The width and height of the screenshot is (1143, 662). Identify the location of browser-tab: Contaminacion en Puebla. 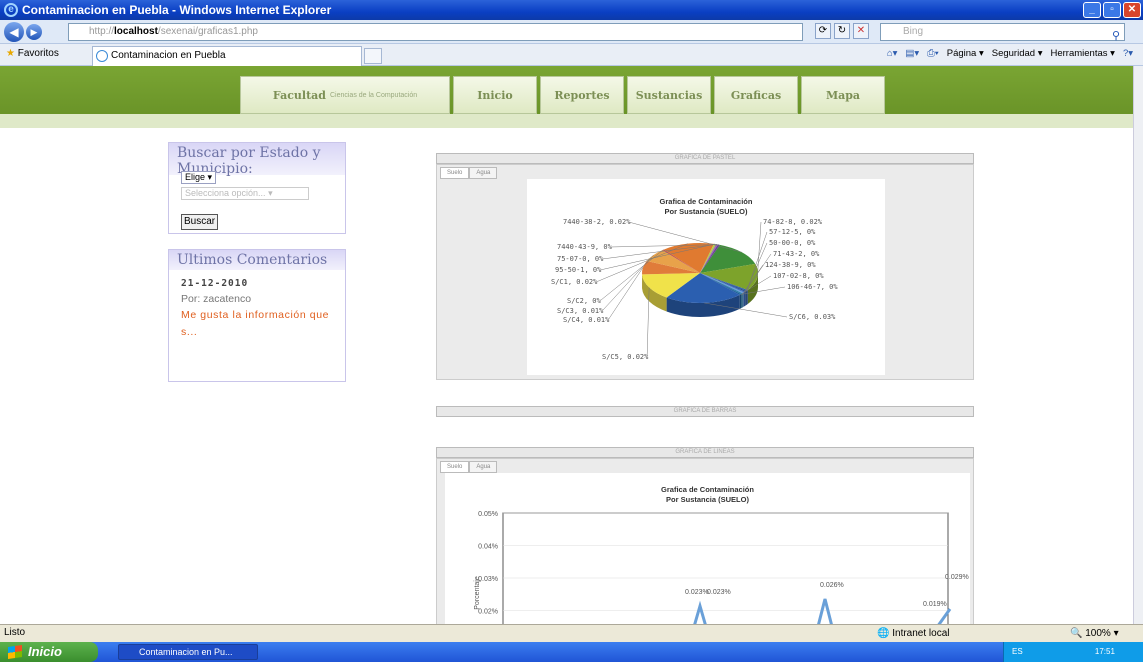
(227, 56).